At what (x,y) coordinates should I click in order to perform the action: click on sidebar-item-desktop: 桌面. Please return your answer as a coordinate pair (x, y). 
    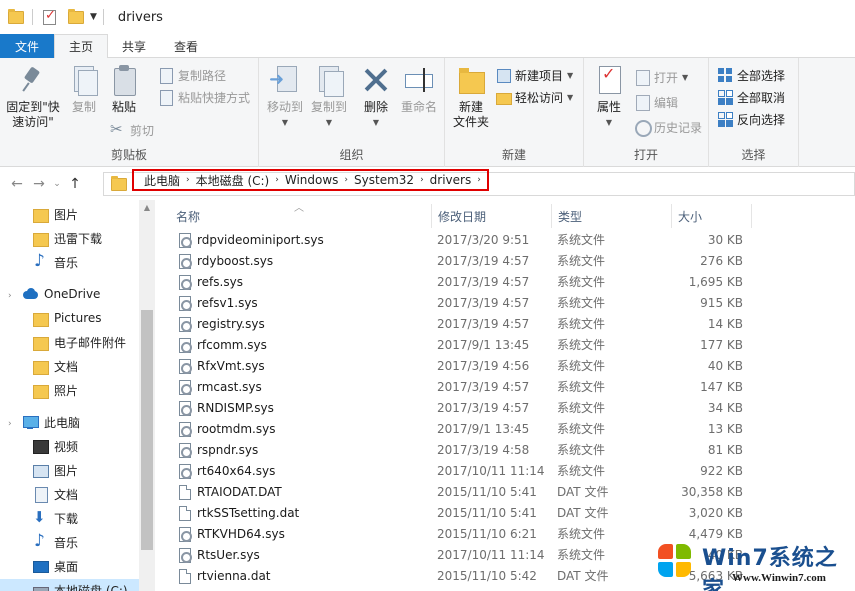
    Looking at the image, I should click on (55, 566).